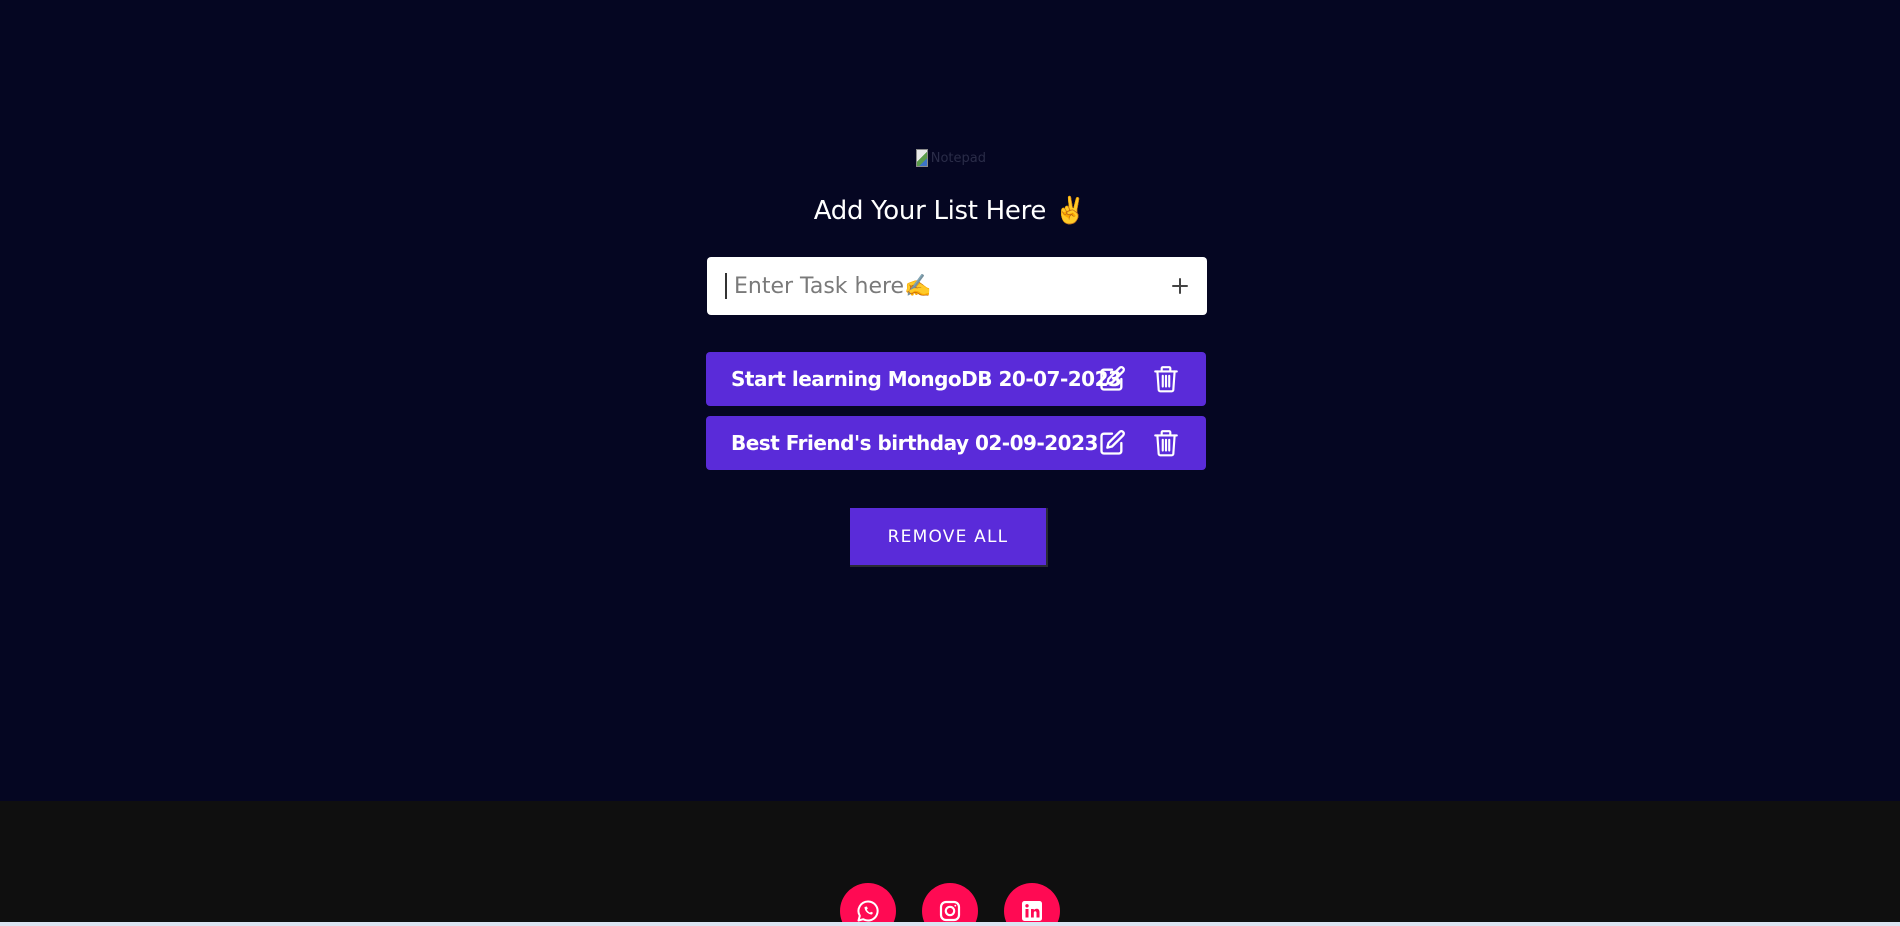 The width and height of the screenshot is (1900, 926). I want to click on remove-all-button: REMOVE ALL, so click(949, 537).